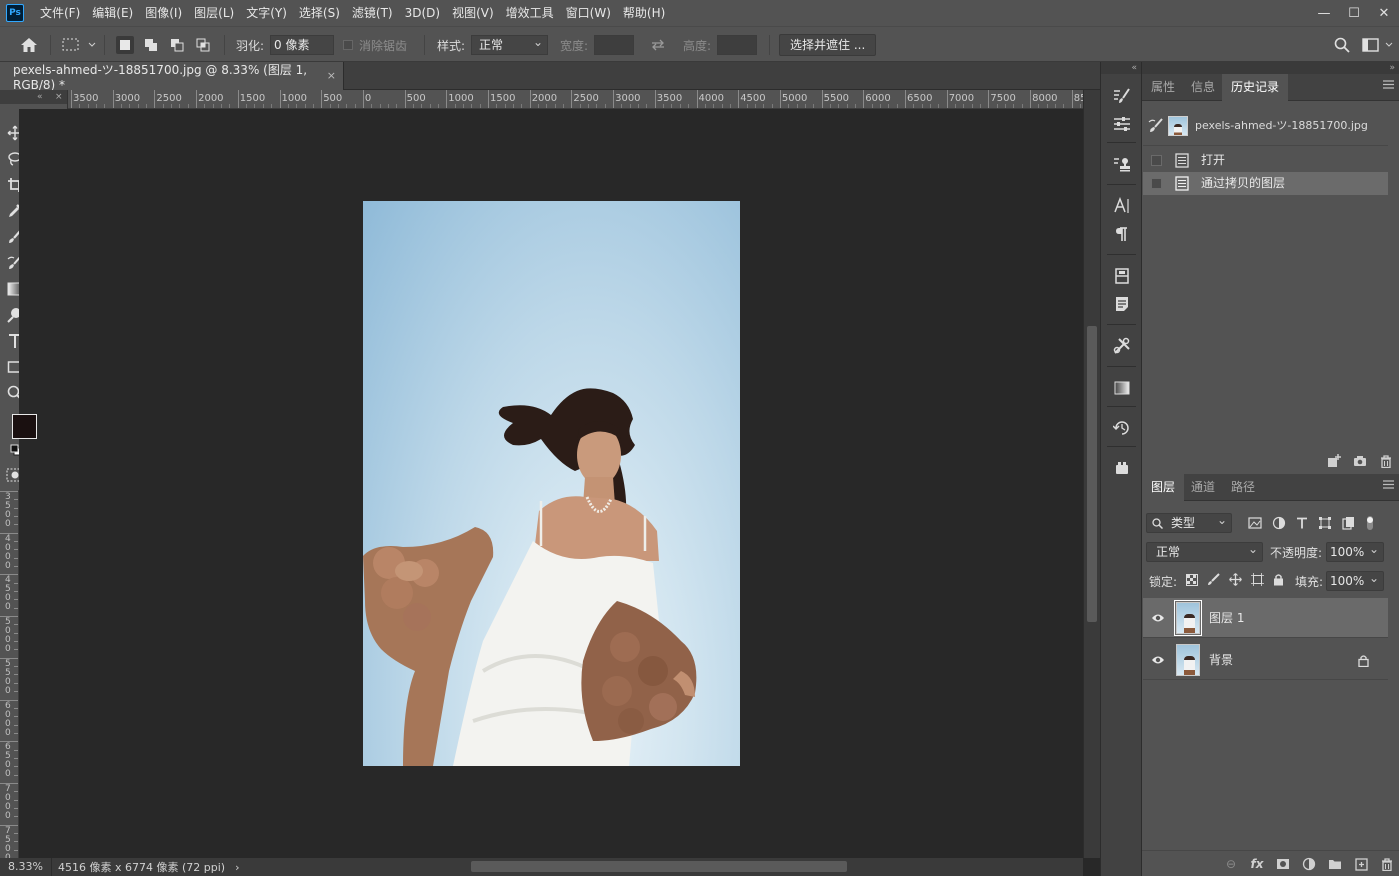 This screenshot has height=876, width=1399. I want to click on feather-input: 0 像素, so click(302, 45).